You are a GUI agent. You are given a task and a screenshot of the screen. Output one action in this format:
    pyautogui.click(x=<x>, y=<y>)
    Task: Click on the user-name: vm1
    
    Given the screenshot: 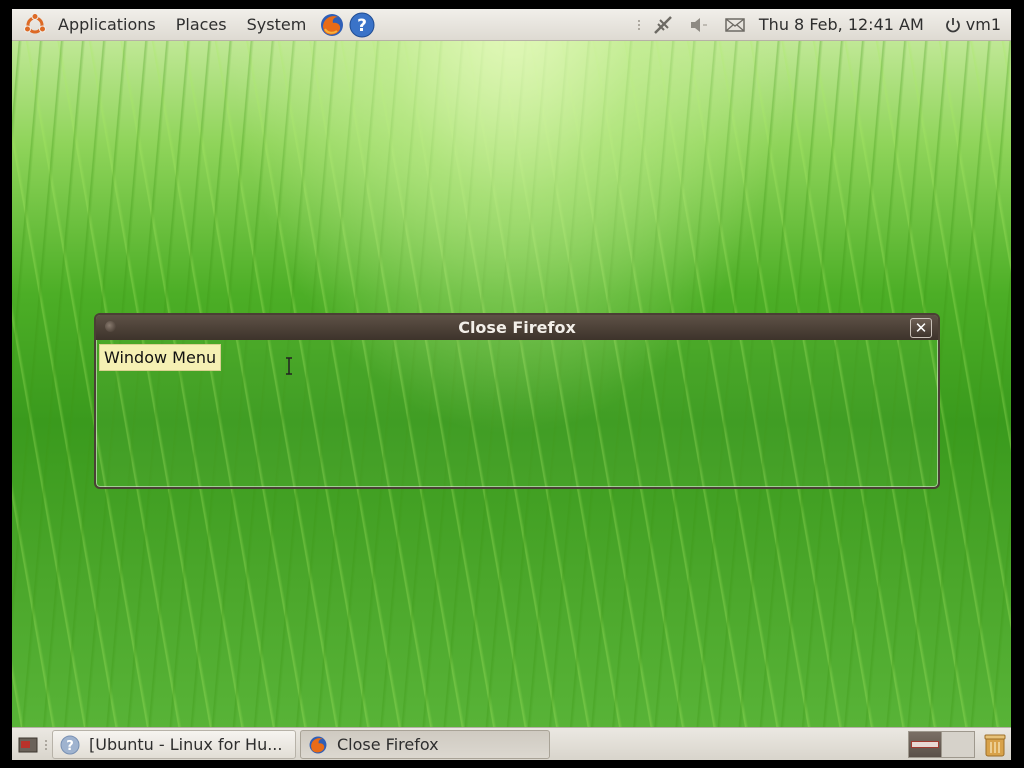 What is the action you would take?
    pyautogui.click(x=983, y=24)
    